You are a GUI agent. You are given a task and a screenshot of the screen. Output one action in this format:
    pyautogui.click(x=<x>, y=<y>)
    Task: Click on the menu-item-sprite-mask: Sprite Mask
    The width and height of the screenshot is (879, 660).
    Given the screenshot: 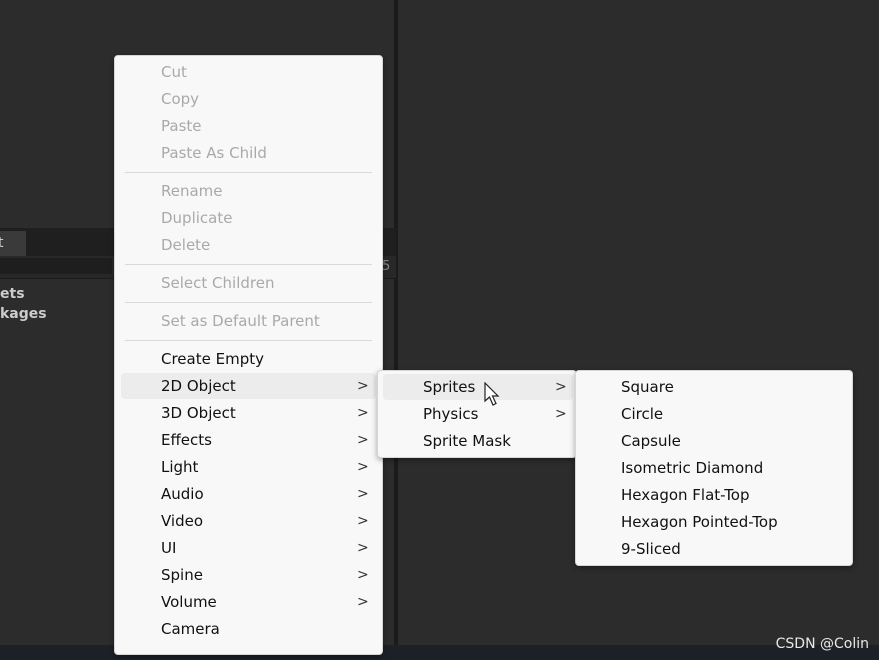 What is the action you would take?
    pyautogui.click(x=478, y=441)
    